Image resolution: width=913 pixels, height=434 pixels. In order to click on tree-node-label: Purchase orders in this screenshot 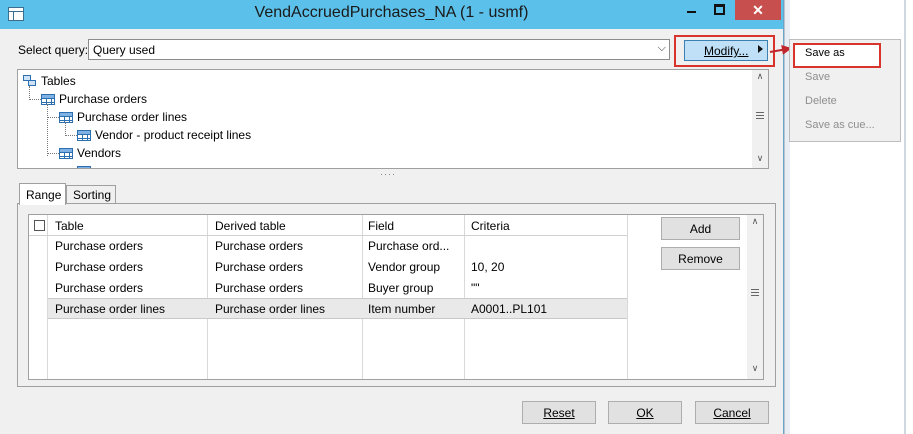, I will do `click(103, 99)`.